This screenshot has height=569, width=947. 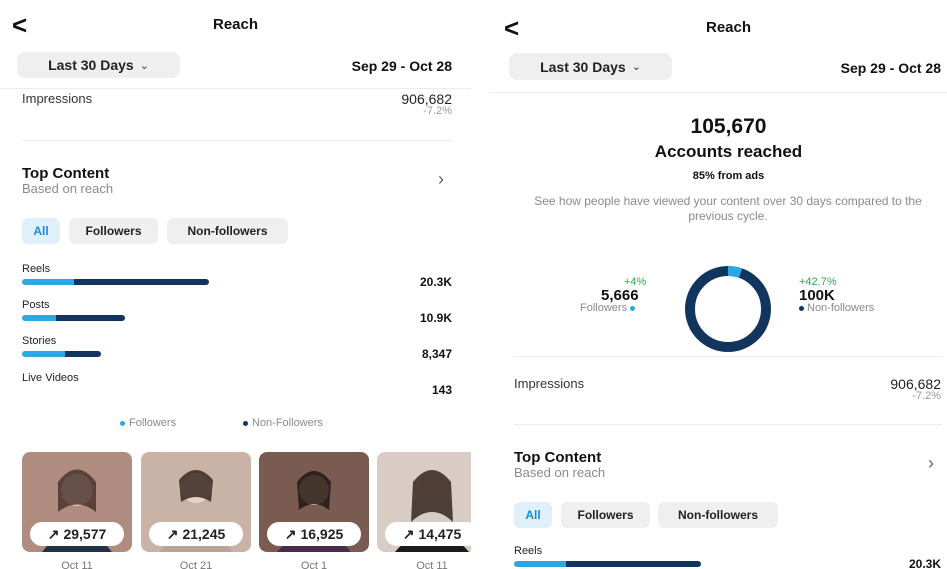 I want to click on reach-value: 21,245, so click(x=204, y=534).